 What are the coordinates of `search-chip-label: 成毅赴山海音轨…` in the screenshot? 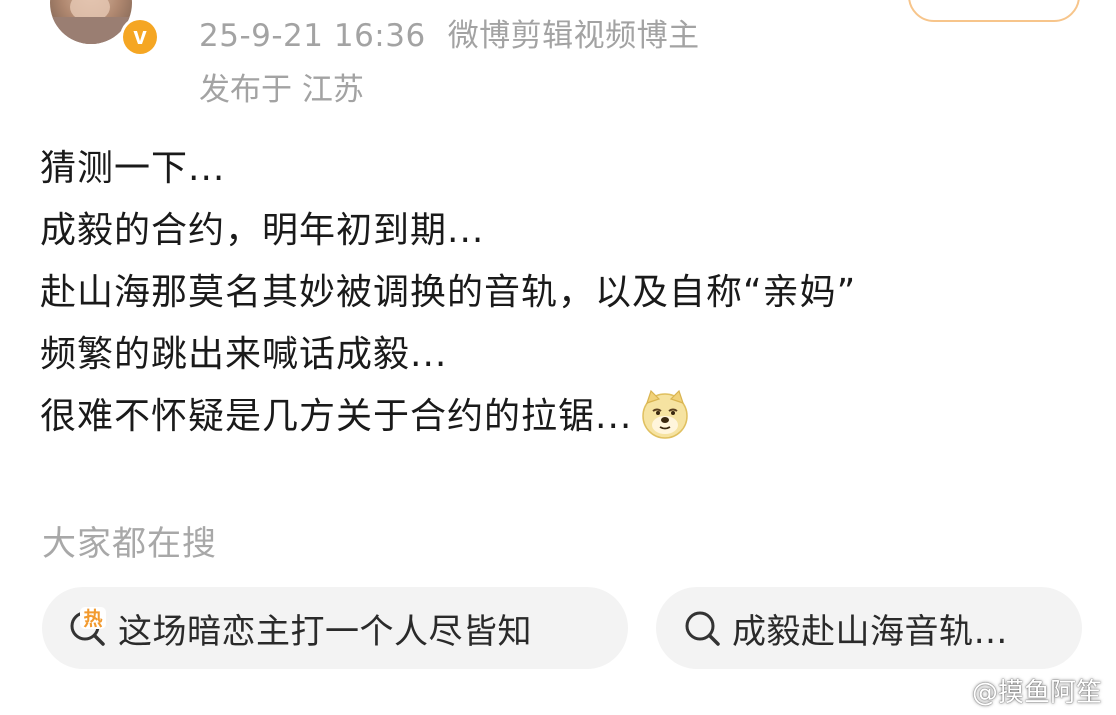 It's located at (870, 631).